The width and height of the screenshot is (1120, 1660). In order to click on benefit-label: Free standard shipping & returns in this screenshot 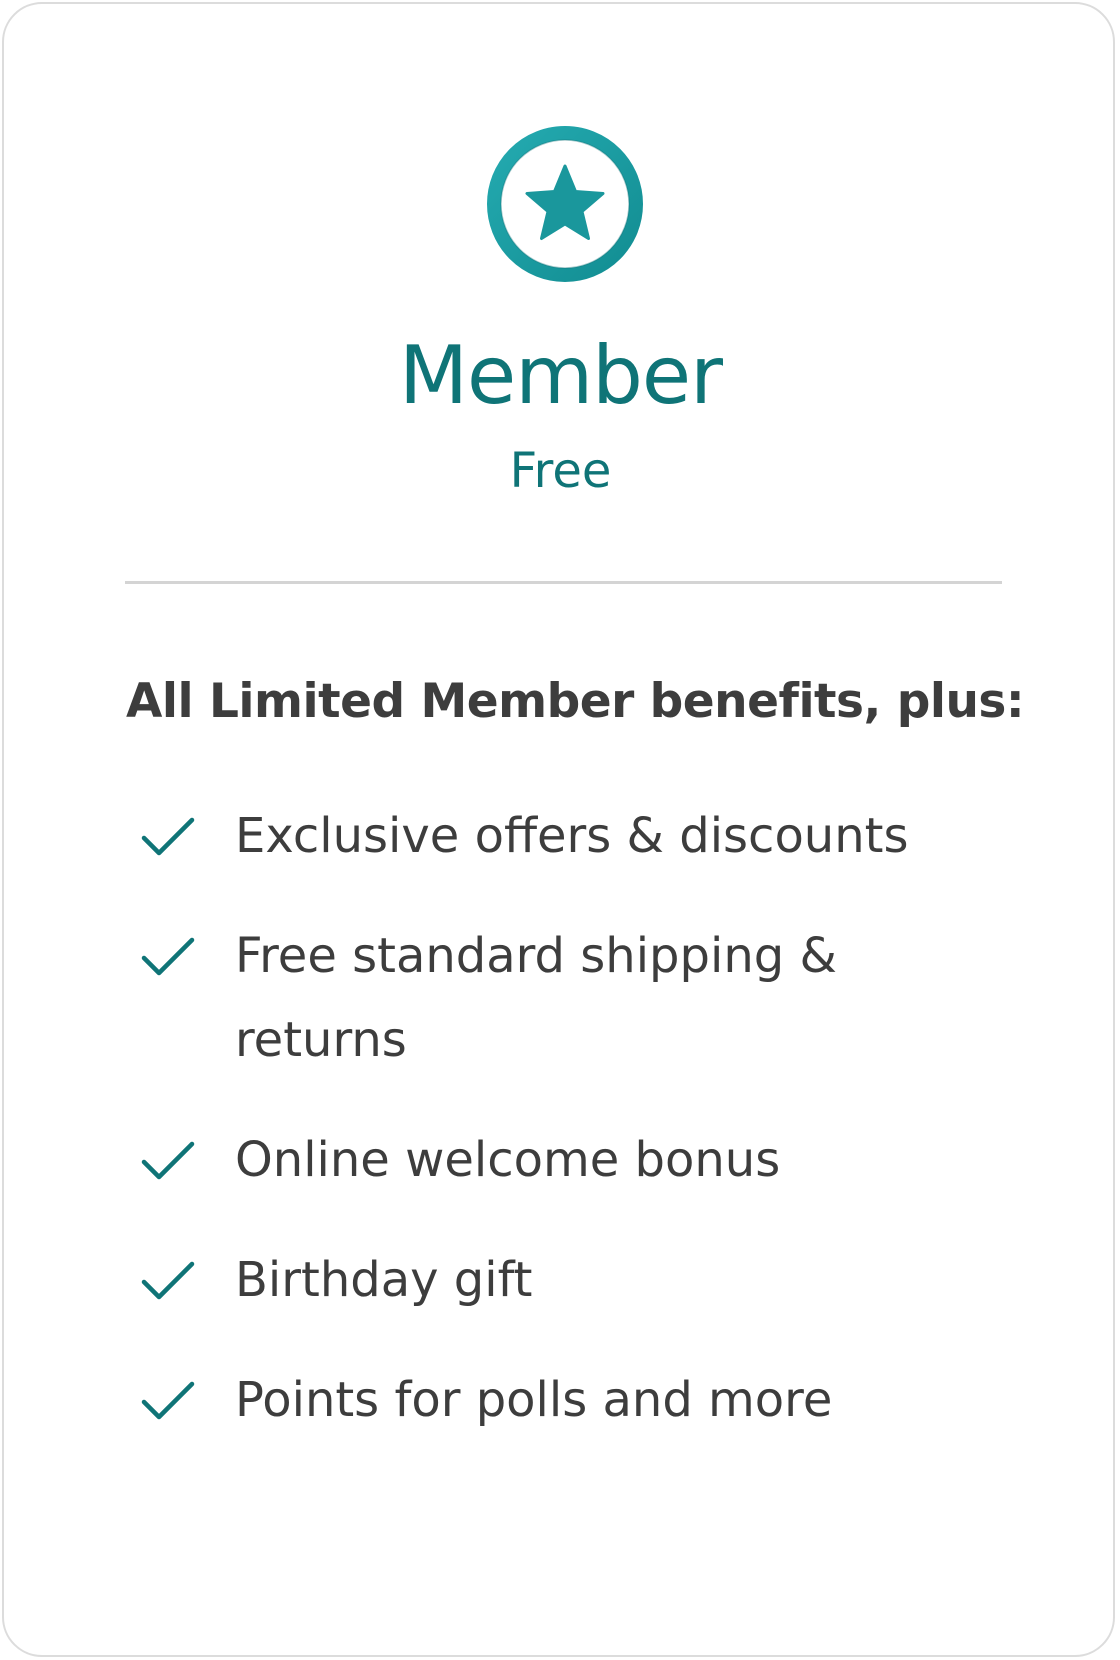, I will do `click(536, 998)`.